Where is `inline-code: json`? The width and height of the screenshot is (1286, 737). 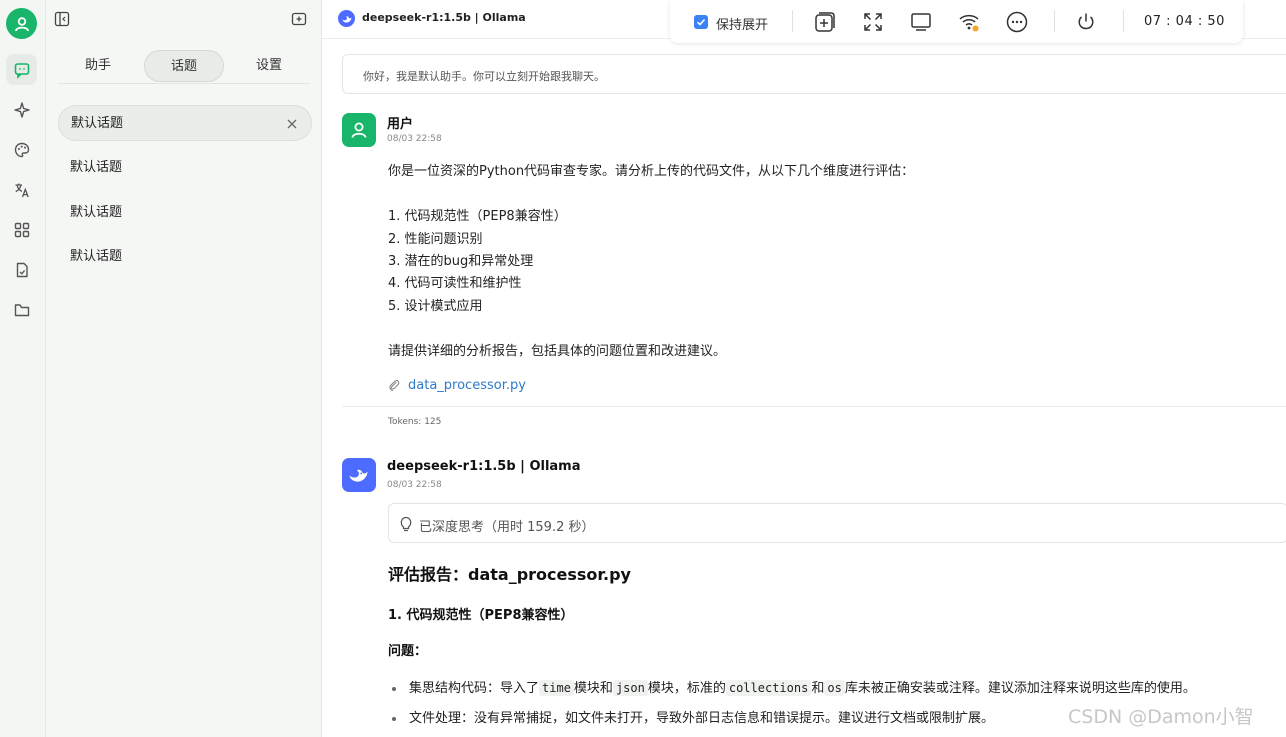 inline-code: json is located at coordinates (630, 688).